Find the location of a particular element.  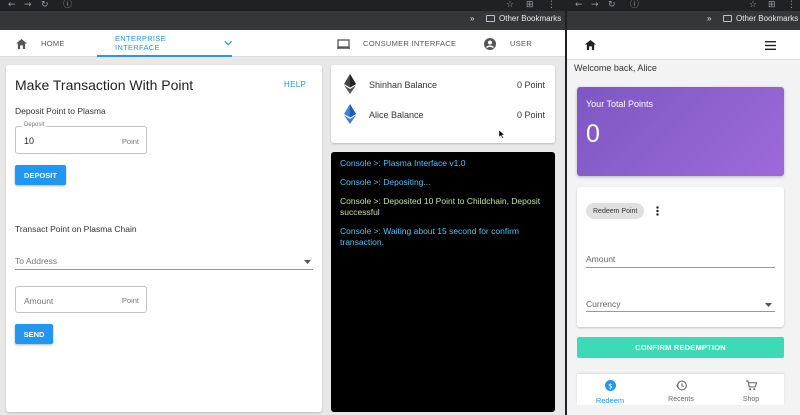

welcome-message: Welcome back, Alice is located at coordinates (615, 68).